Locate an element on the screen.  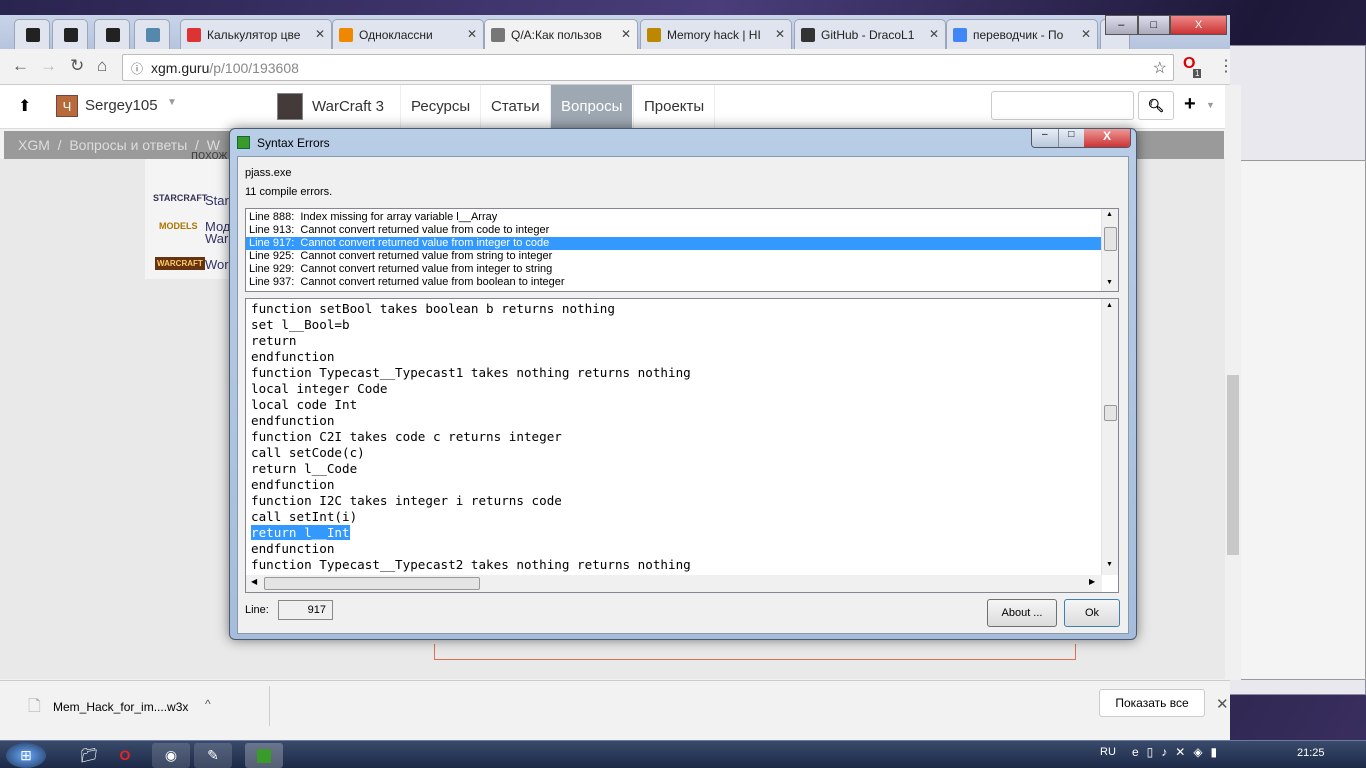
tab: Memory hack | HI ✕ is located at coordinates (716, 34).